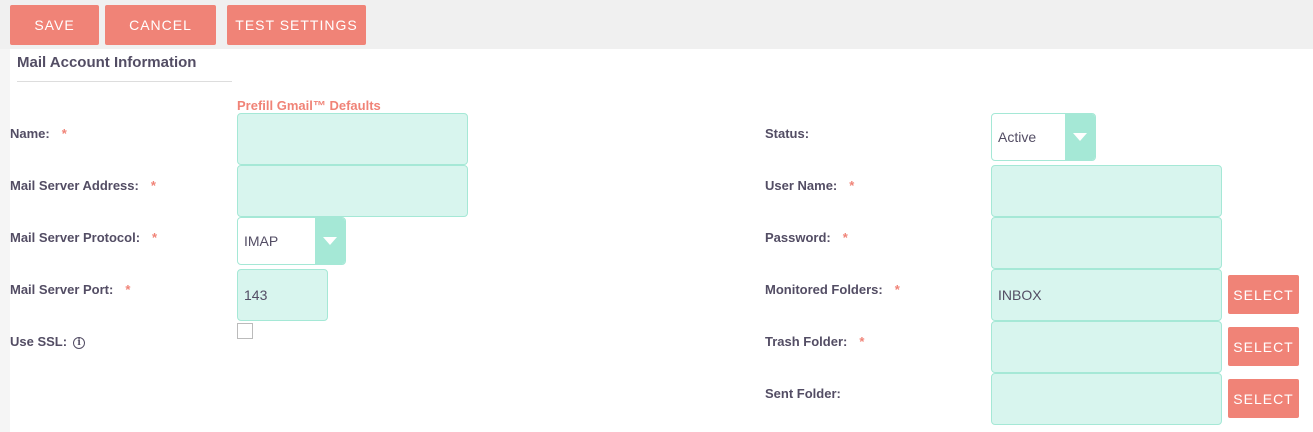 This screenshot has width=1313, height=432. Describe the element at coordinates (38, 133) in the screenshot. I see `name-label: Name: *` at that location.